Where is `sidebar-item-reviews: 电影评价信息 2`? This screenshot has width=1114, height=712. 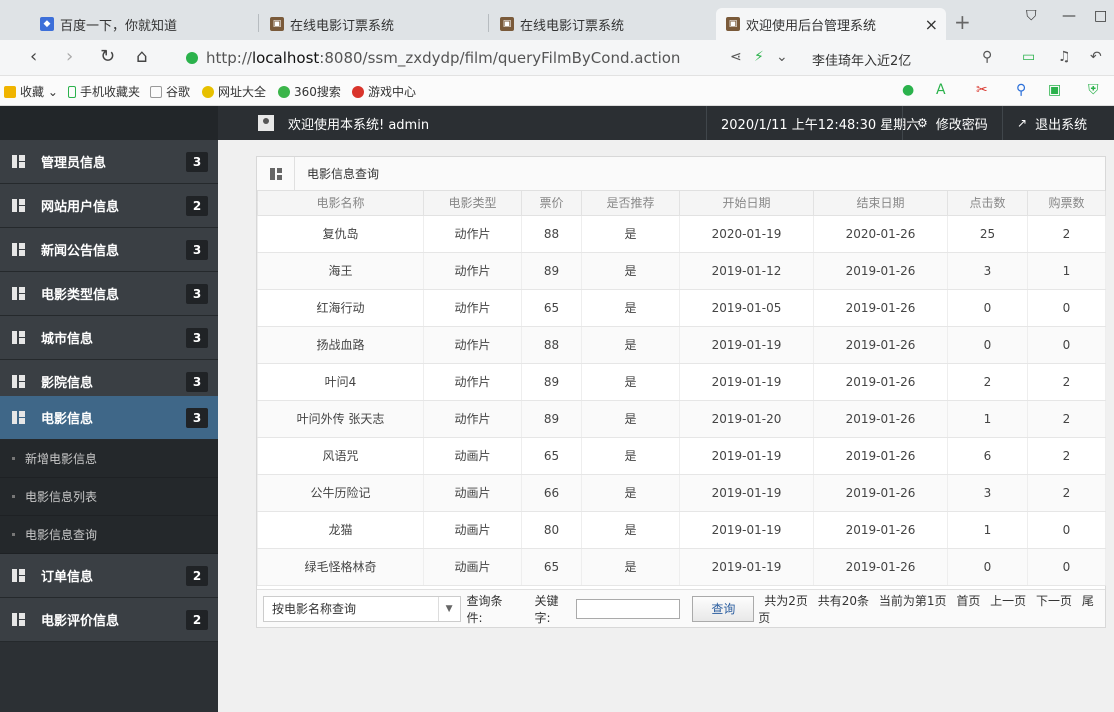
sidebar-item-reviews: 电影评价信息 2 is located at coordinates (109, 620).